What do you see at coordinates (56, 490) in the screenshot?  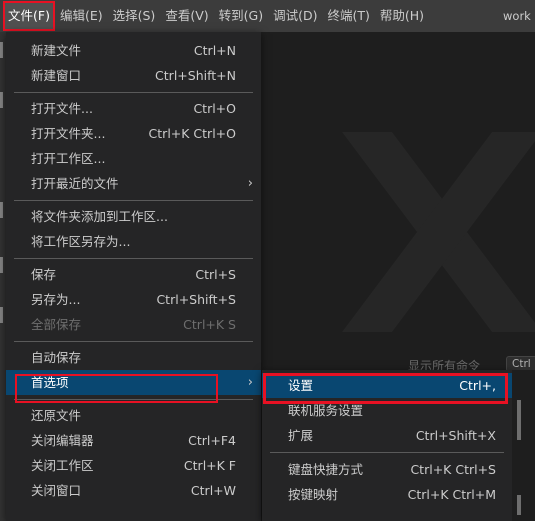 I see `menu-item-label: 关闭窗口` at bounding box center [56, 490].